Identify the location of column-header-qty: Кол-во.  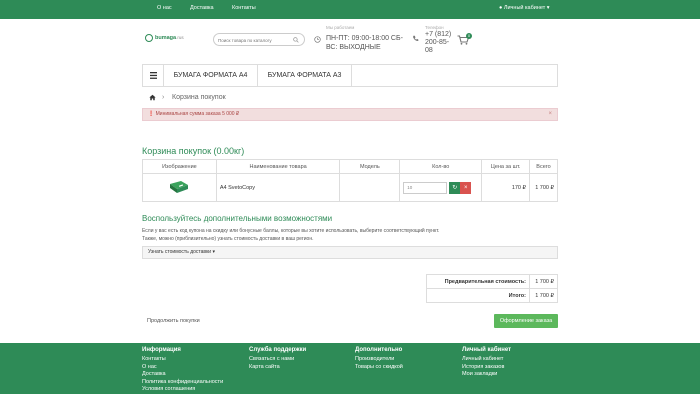
(441, 166).